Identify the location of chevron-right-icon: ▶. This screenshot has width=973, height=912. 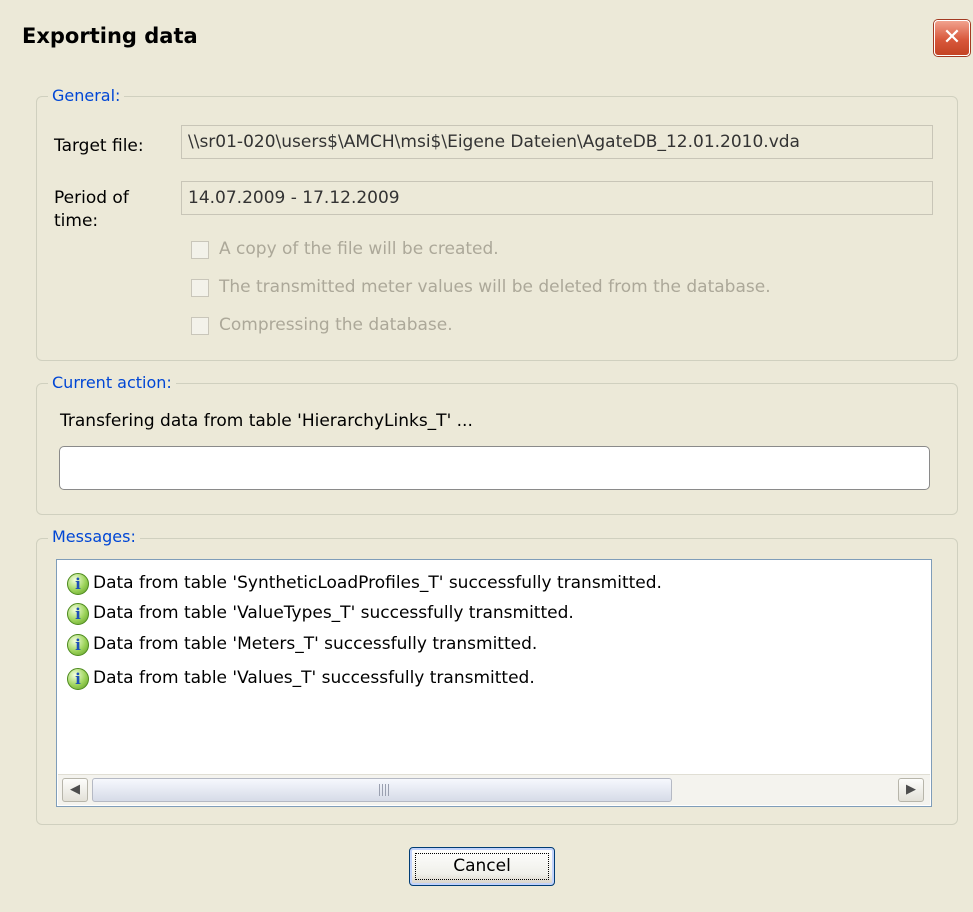
(911, 789).